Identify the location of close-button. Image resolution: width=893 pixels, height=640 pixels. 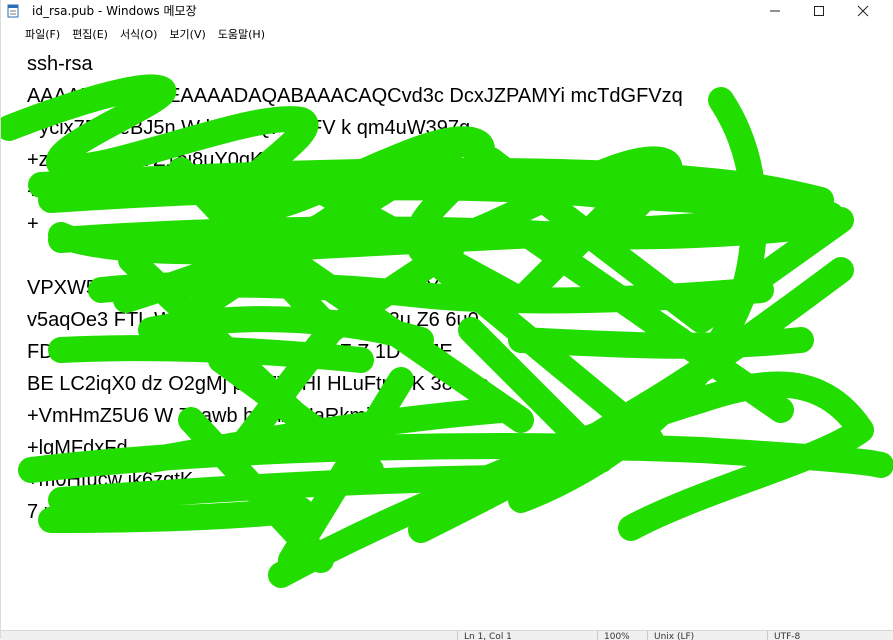
(863, 11).